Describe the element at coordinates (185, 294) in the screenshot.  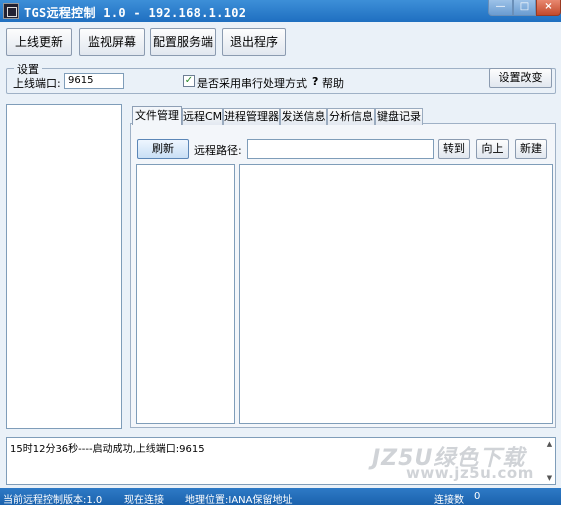
I see `directory-tree` at that location.